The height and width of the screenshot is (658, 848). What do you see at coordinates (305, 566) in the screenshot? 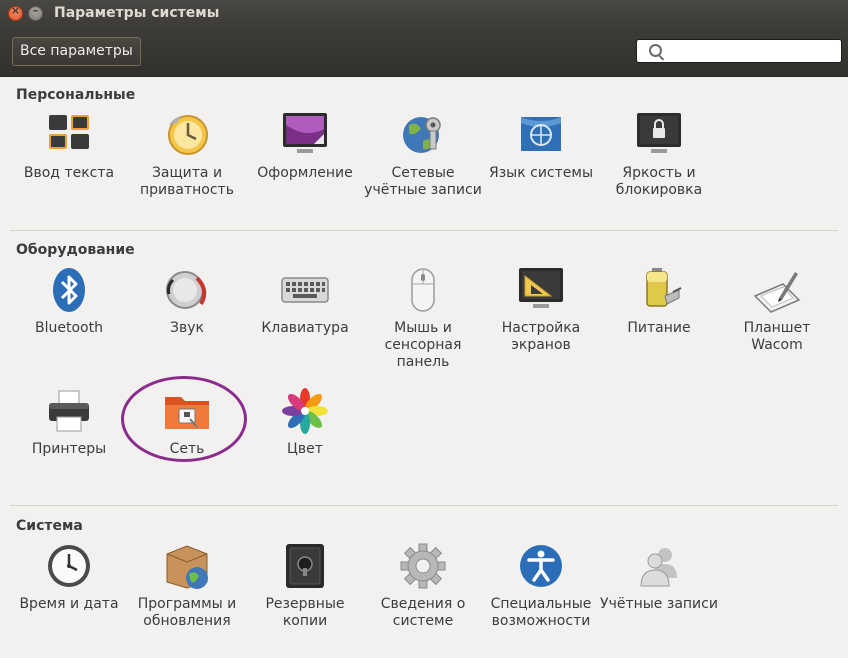
I see `backup-safe-icon` at bounding box center [305, 566].